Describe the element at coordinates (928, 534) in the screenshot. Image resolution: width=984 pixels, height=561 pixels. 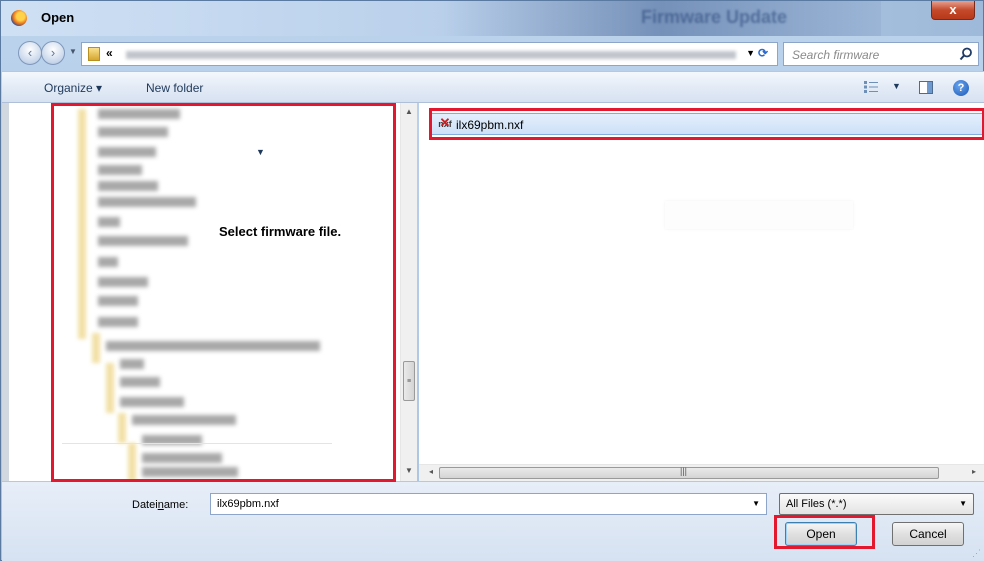
I see `cancel-button: Cancel` at that location.